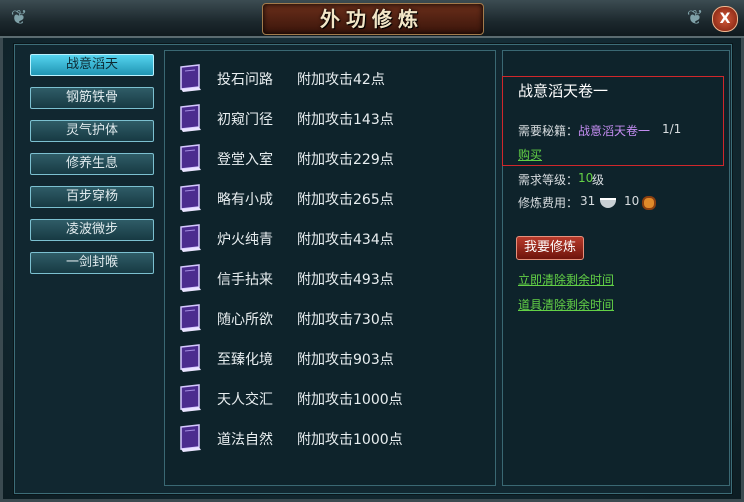 The height and width of the screenshot is (502, 744). I want to click on level-name: 至臻化境, so click(245, 360).